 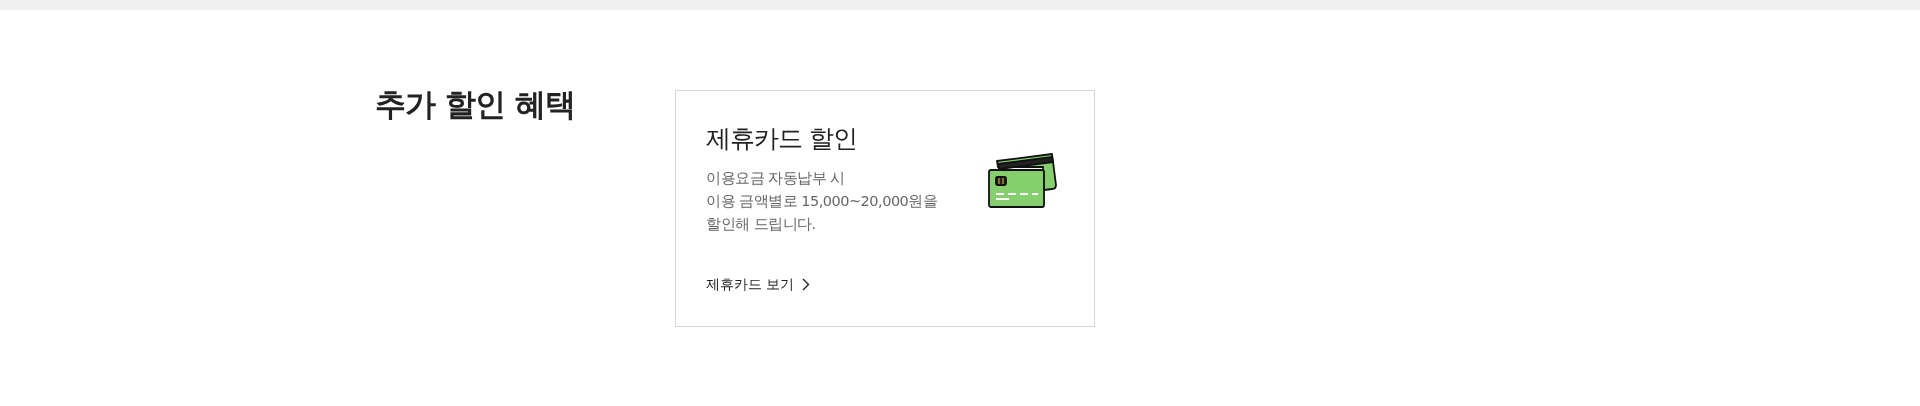 I want to click on partner-card-link: 제휴카드 보기, so click(x=758, y=284).